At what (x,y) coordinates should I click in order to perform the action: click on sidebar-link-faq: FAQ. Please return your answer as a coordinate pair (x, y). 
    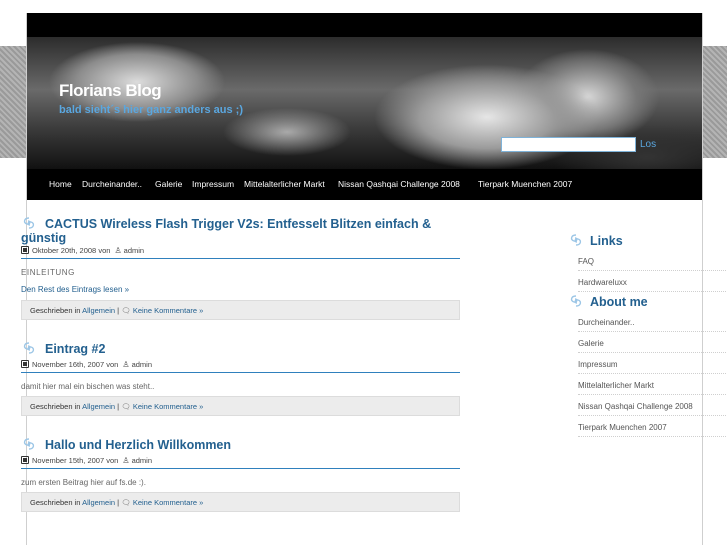
    Looking at the image, I should click on (652, 264).